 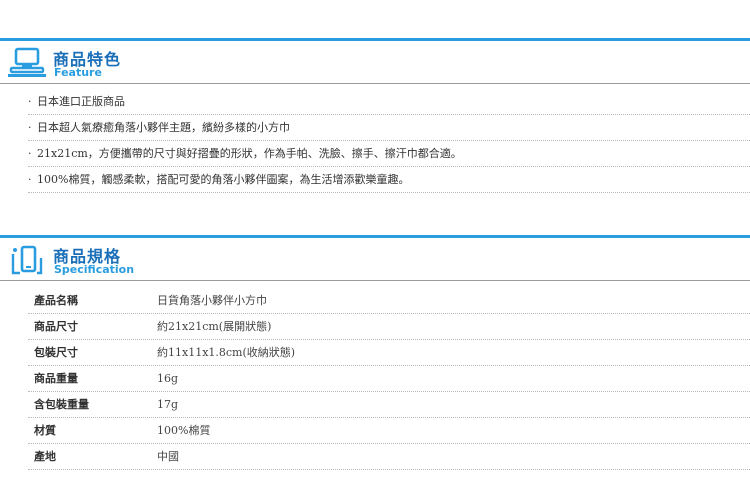 What do you see at coordinates (375, 62) in the screenshot?
I see `feature-header: 商品特色 Feature` at bounding box center [375, 62].